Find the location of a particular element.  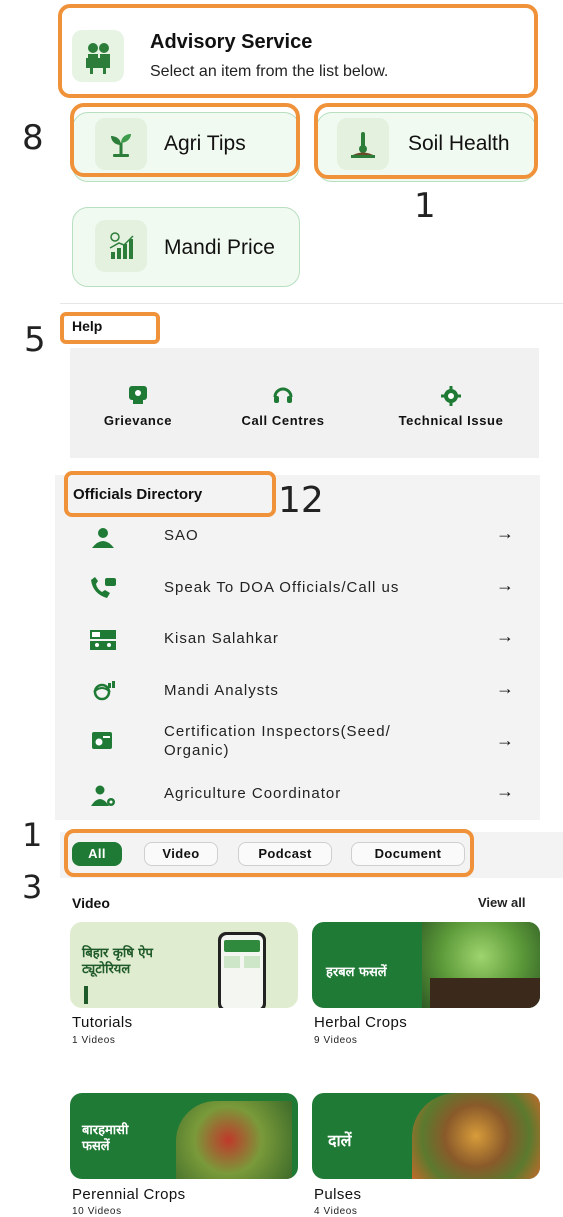

annotation-number: 3 is located at coordinates (32, 887).